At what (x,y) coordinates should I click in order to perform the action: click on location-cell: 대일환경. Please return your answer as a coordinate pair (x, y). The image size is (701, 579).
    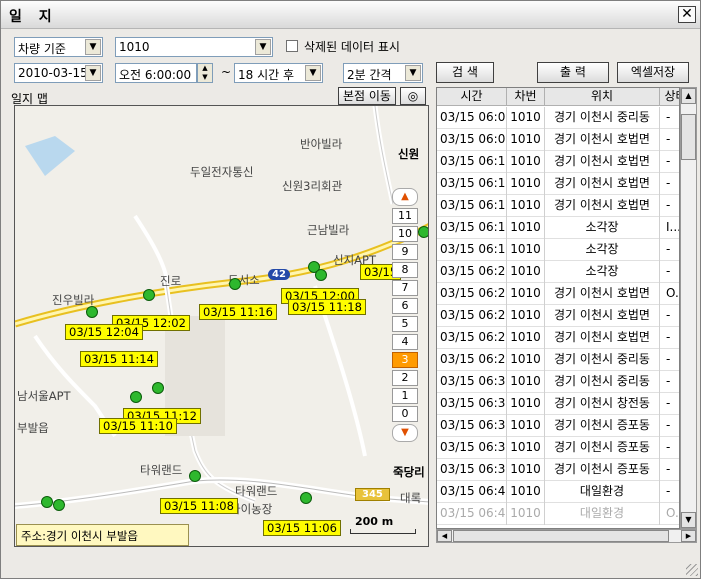
    Looking at the image, I should click on (602, 492).